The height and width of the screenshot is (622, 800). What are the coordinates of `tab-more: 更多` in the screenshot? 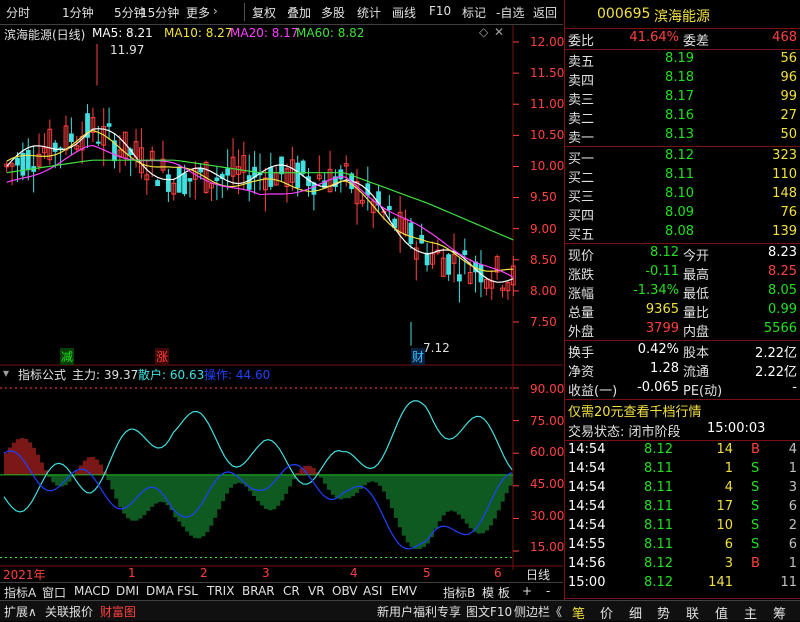 It's located at (198, 12).